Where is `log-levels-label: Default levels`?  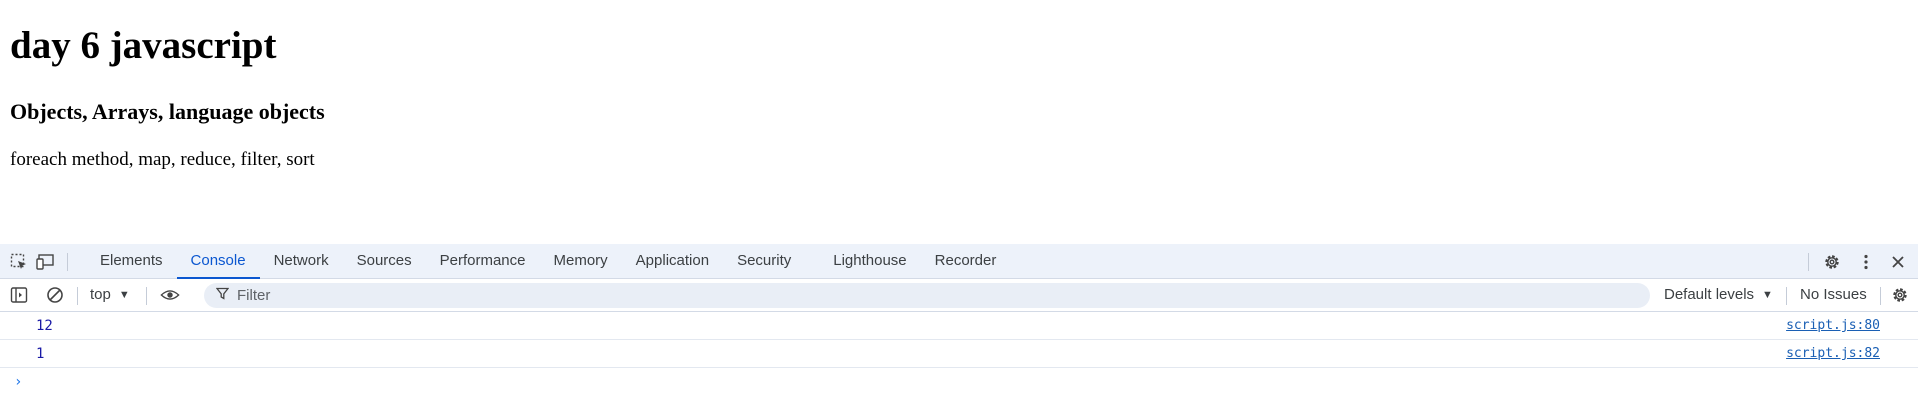
log-levels-label: Default levels is located at coordinates (1709, 294).